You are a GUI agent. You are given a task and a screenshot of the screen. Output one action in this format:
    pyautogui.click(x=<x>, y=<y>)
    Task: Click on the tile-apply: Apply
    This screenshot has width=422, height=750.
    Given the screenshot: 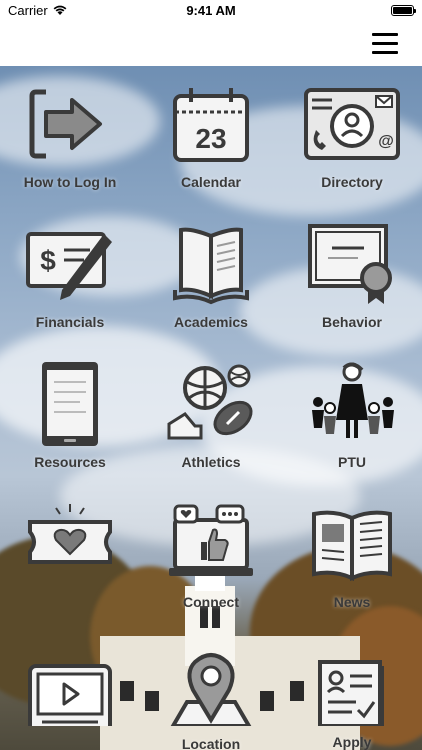 What is the action you would take?
    pyautogui.click(x=352, y=688)
    